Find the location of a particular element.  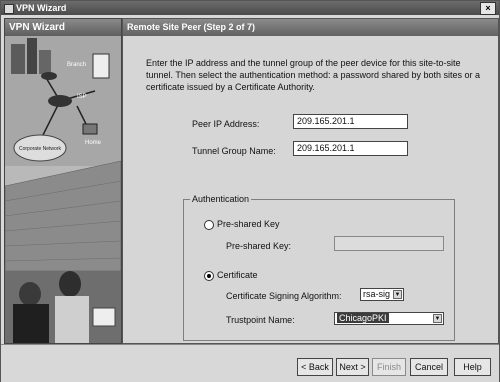

tunnel-group-input: 209.165.201.1 is located at coordinates (350, 148).